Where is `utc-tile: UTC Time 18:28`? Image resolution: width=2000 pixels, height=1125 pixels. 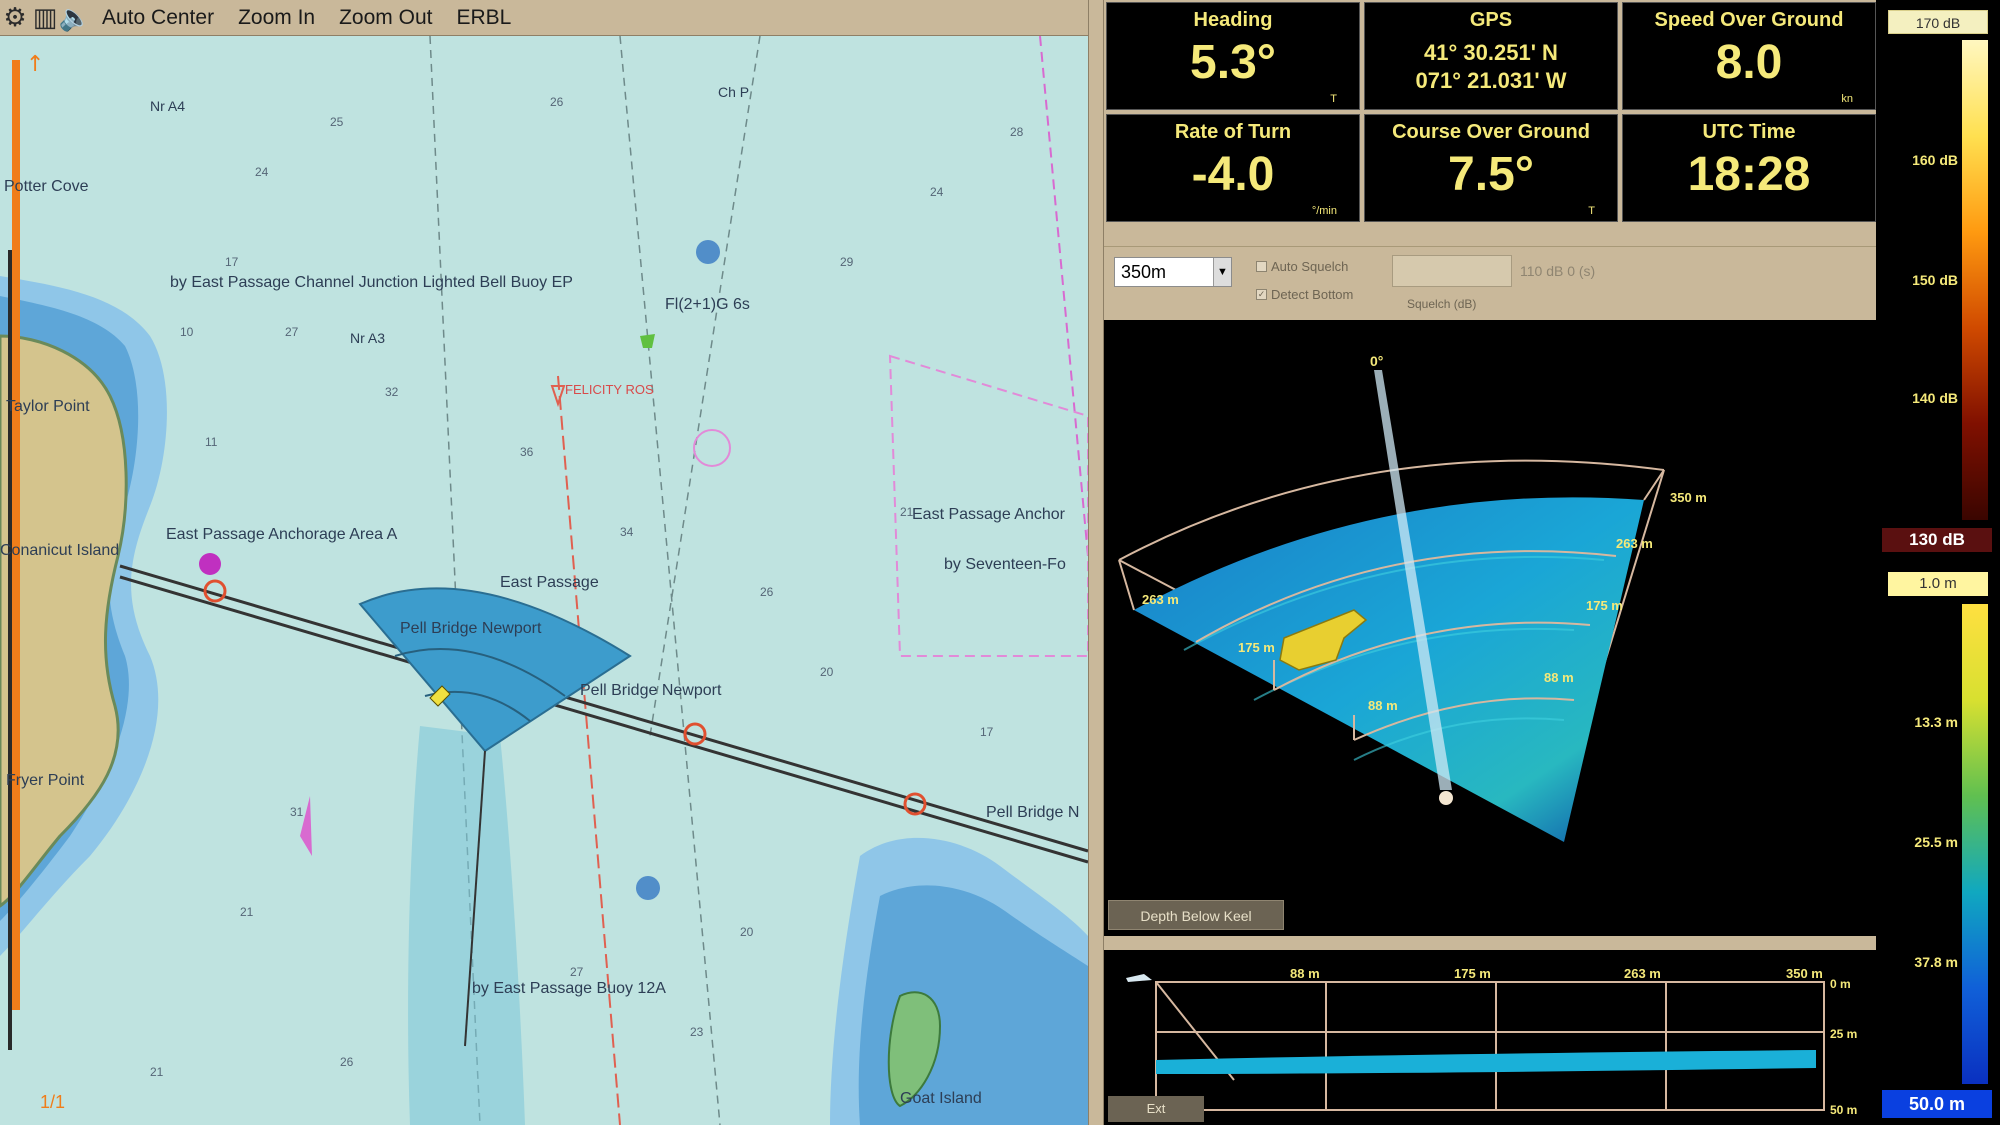 utc-tile: UTC Time 18:28 is located at coordinates (1749, 168).